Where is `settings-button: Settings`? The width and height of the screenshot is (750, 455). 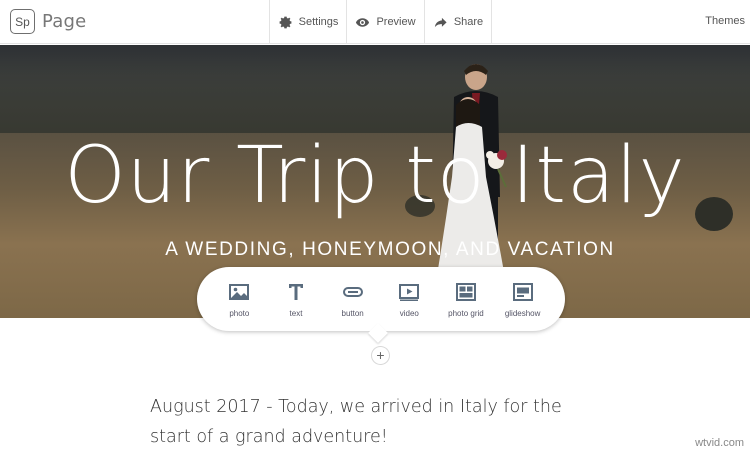
settings-button: Settings is located at coordinates (307, 22).